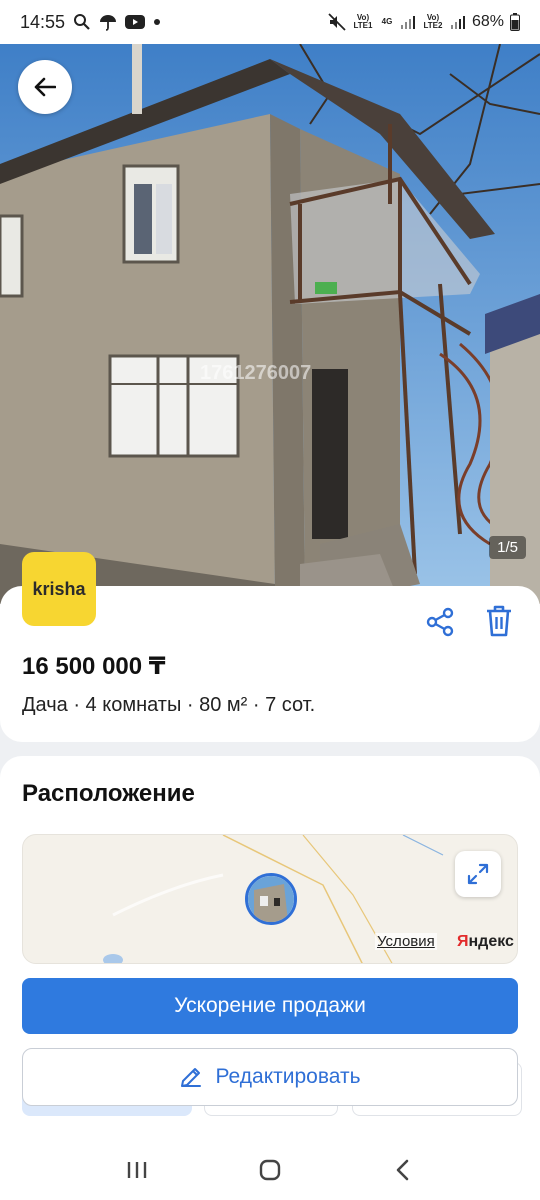 This screenshot has height=1200, width=540. What do you see at coordinates (463, 941) in the screenshot?
I see `map-brand-first-letter: Я` at bounding box center [463, 941].